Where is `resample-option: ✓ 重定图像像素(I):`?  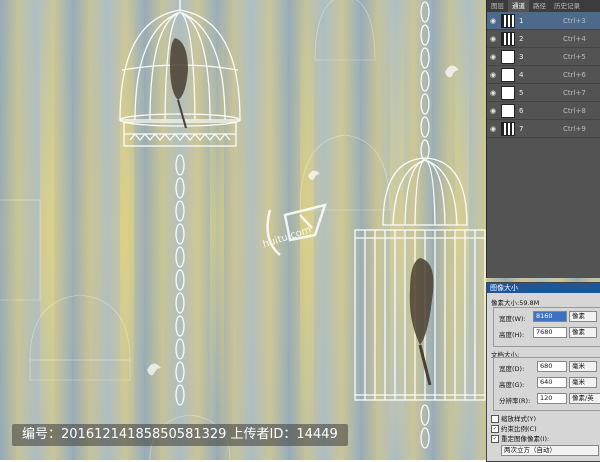
resample-option: ✓ 重定图像像素(I): is located at coordinates (520, 438).